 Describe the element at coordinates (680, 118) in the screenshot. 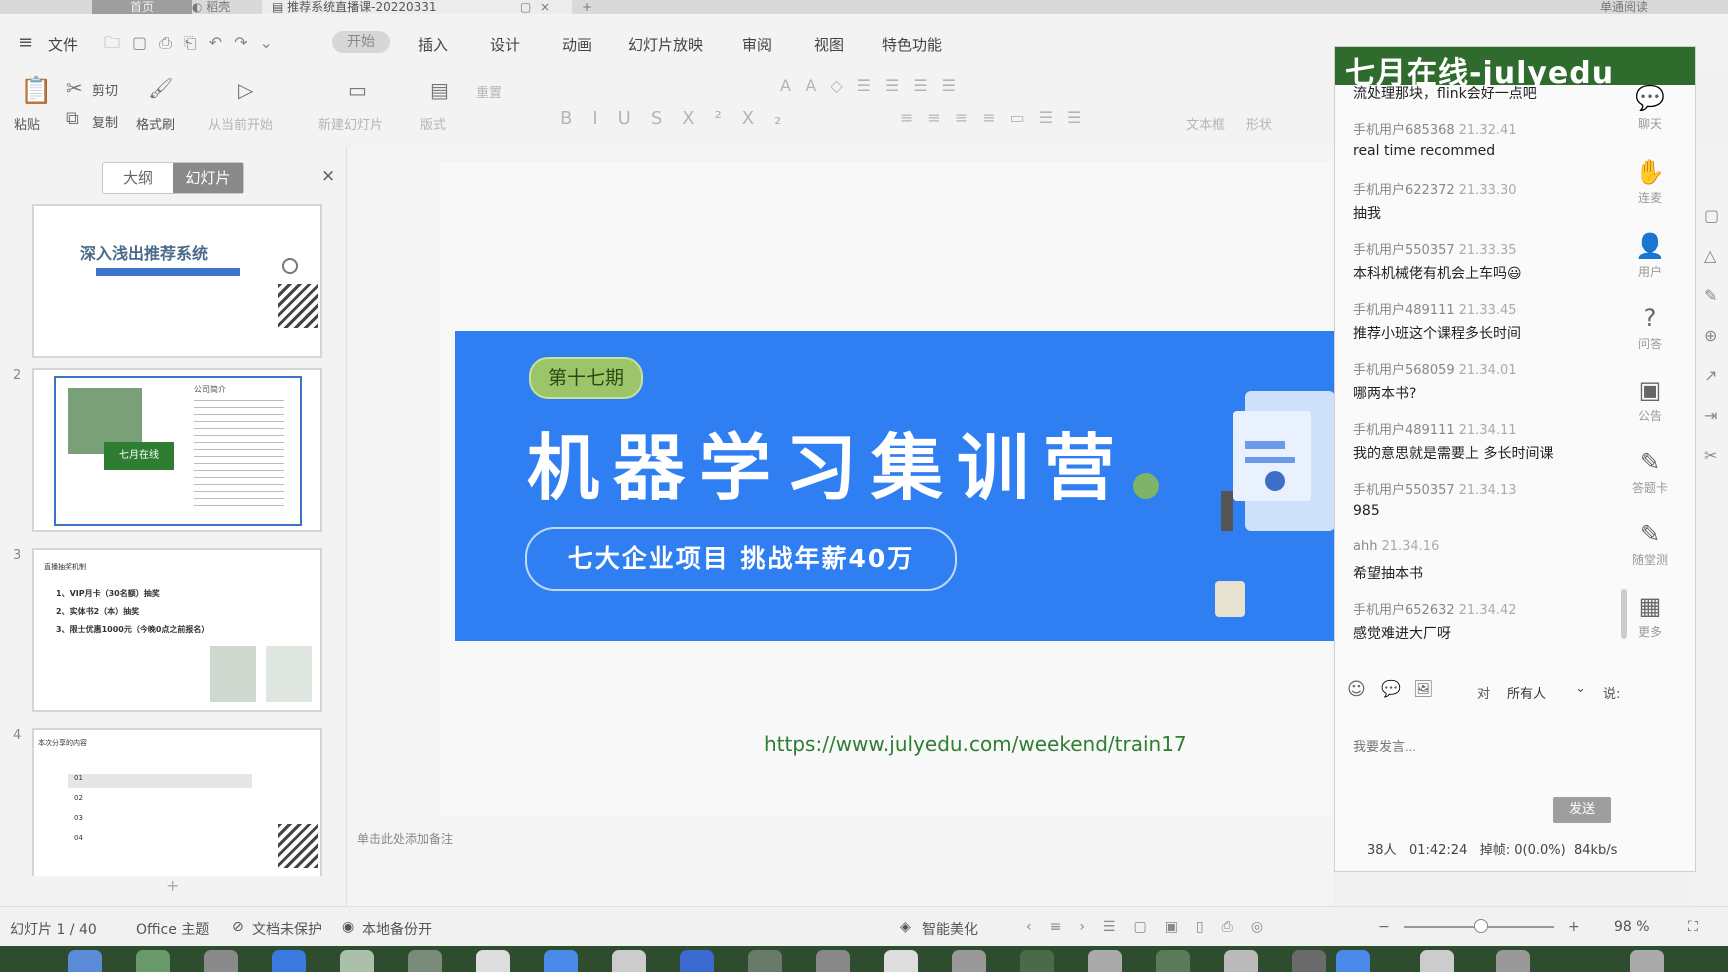

I see `font-style-icons: BIUSX²X₂` at that location.